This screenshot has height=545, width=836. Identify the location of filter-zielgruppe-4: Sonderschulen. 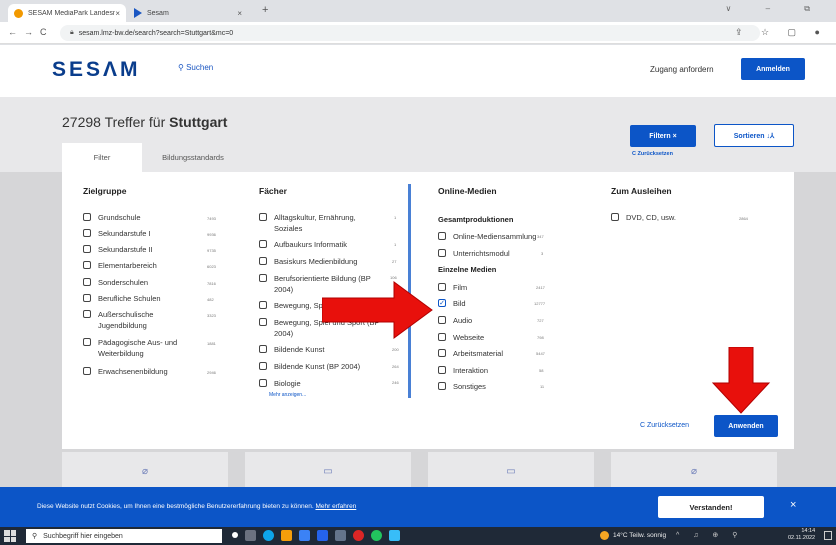
(115, 282).